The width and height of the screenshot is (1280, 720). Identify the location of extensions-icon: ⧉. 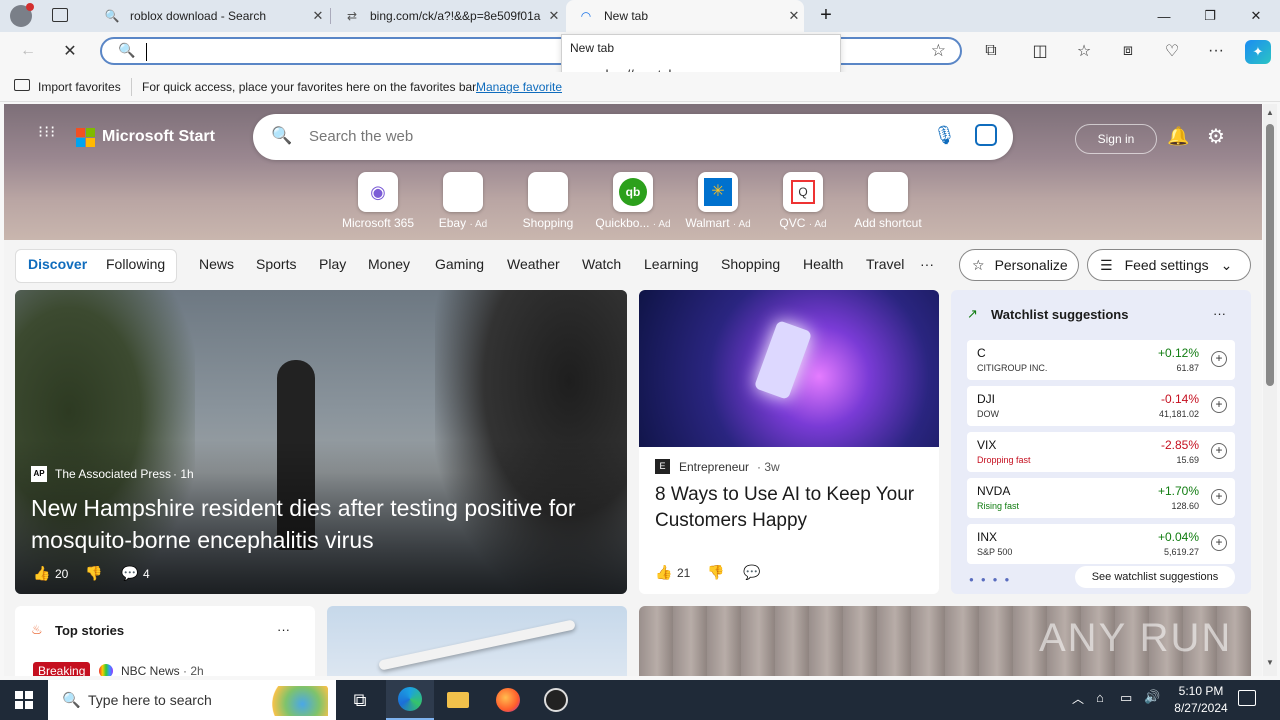
(991, 51).